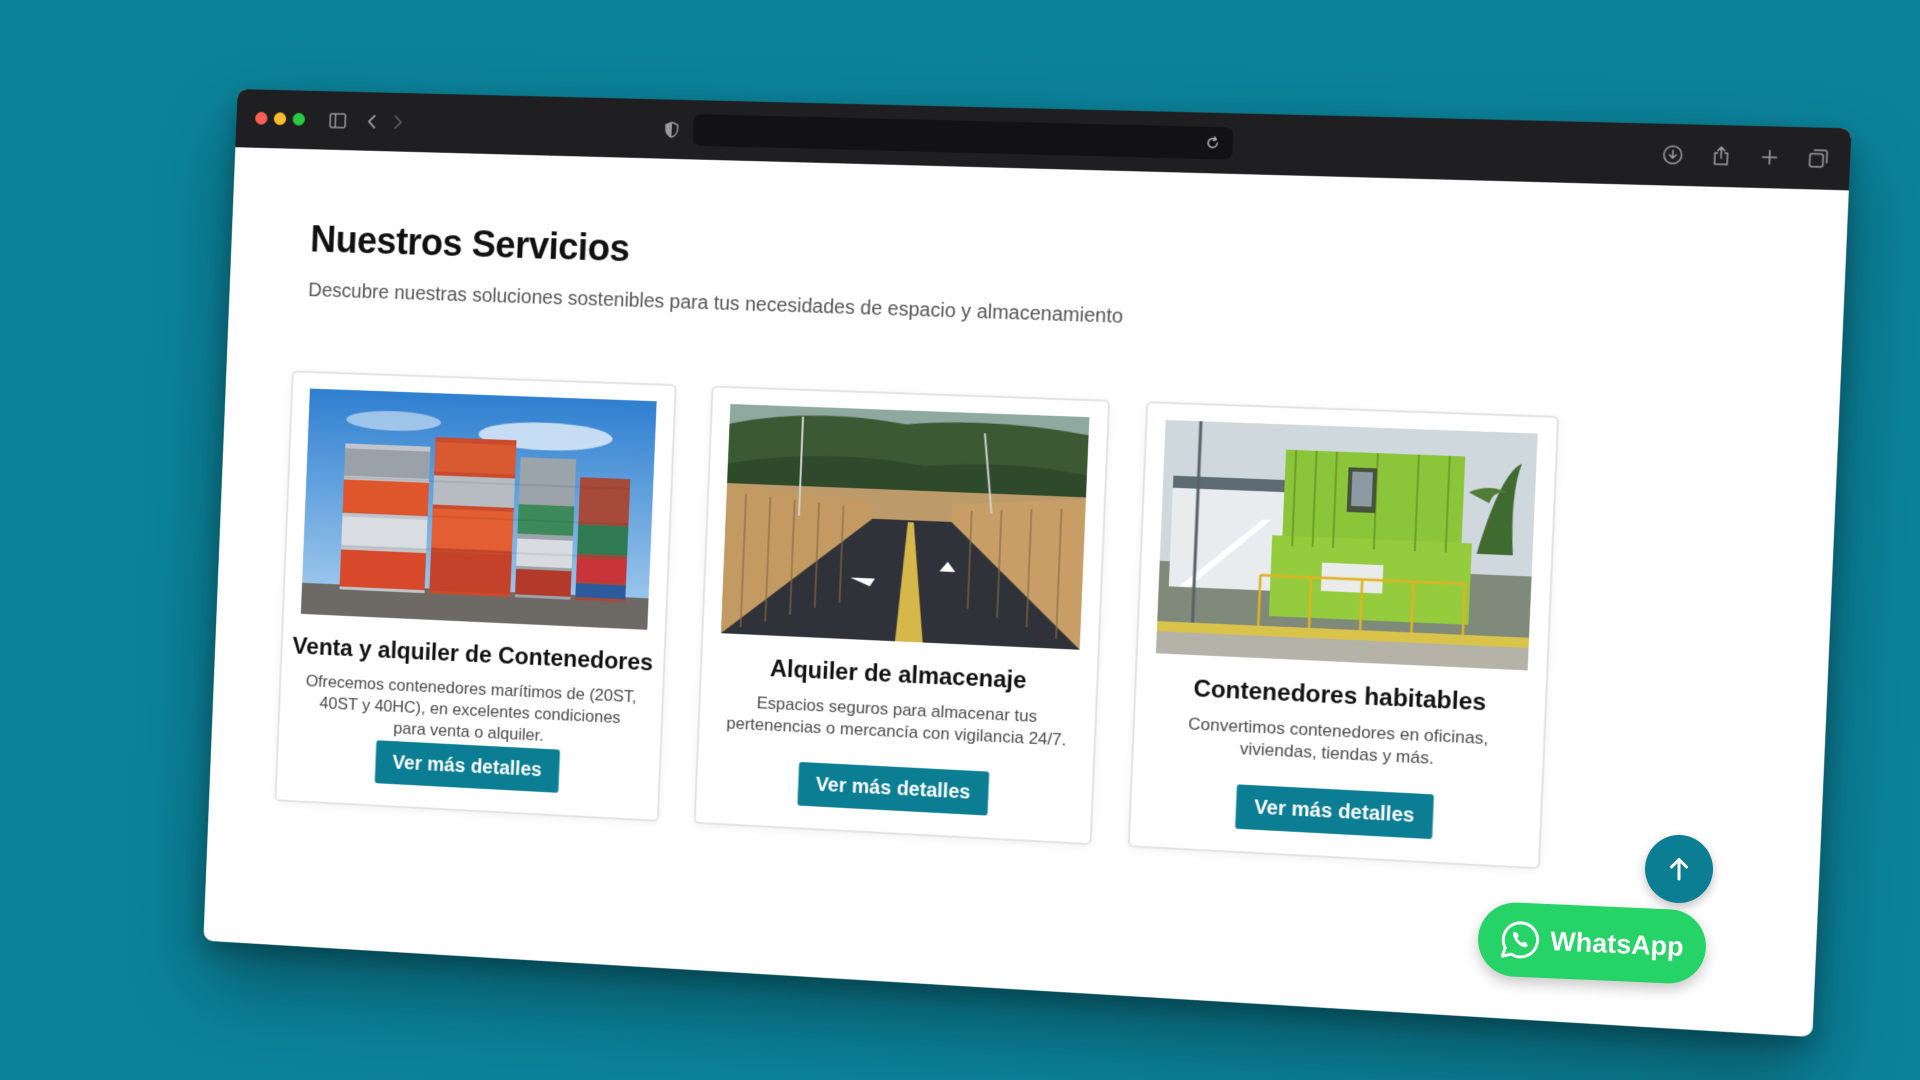 The image size is (1920, 1080). Describe the element at coordinates (1617, 943) in the screenshot. I see `whatsapp-label: WhatsApp` at that location.